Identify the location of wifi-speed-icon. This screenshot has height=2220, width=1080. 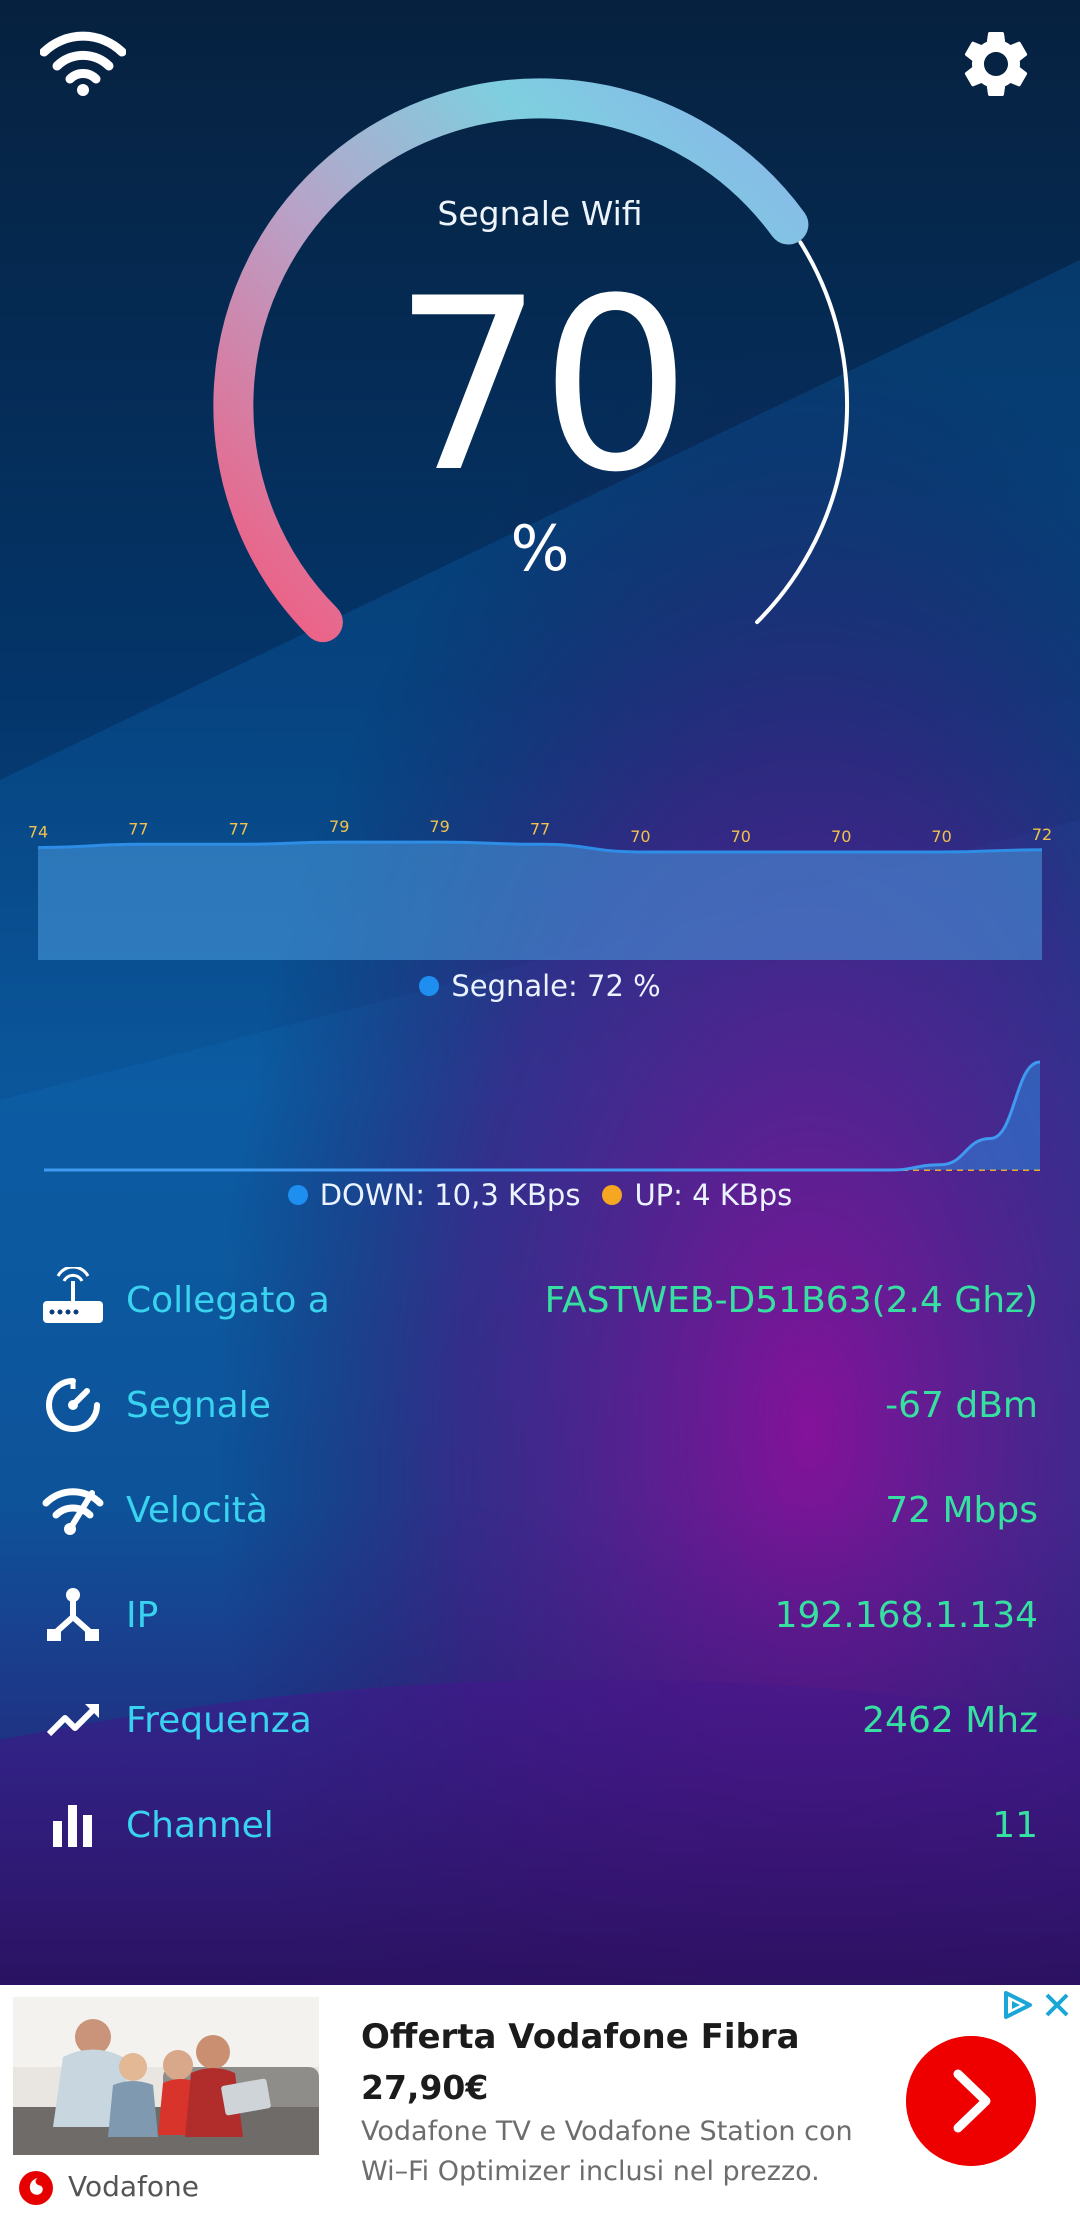
(73, 1510).